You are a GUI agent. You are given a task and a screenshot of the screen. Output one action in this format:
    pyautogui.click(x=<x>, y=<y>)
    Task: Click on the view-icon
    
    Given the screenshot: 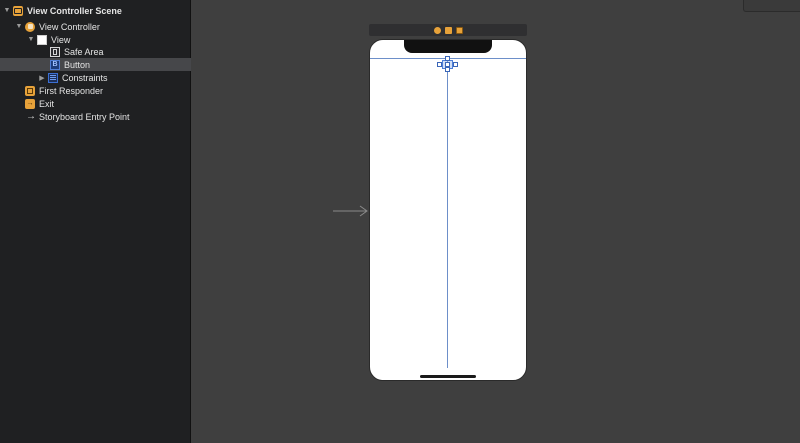 What is the action you would take?
    pyautogui.click(x=42, y=39)
    